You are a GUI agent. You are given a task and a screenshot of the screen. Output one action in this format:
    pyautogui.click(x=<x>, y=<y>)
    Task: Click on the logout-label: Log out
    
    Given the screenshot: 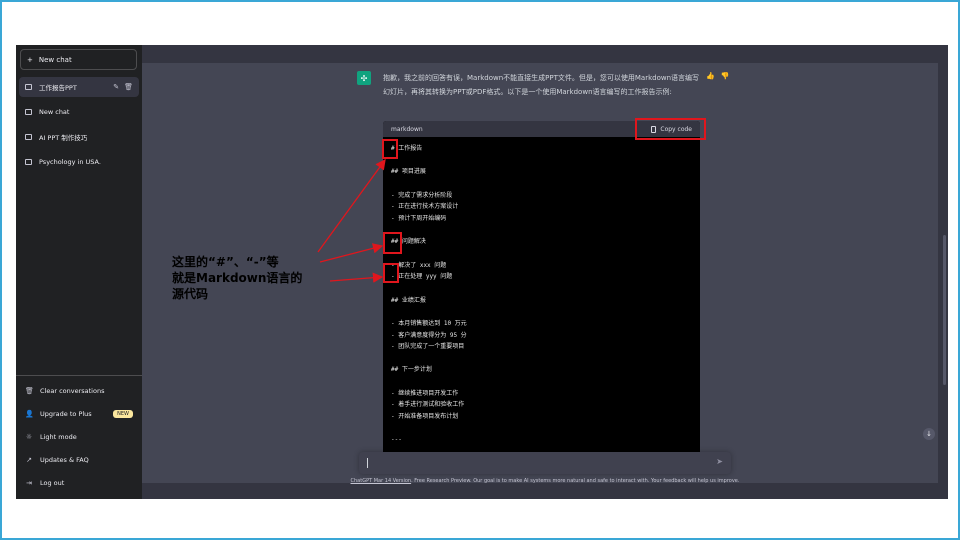 What is the action you would take?
    pyautogui.click(x=52, y=483)
    